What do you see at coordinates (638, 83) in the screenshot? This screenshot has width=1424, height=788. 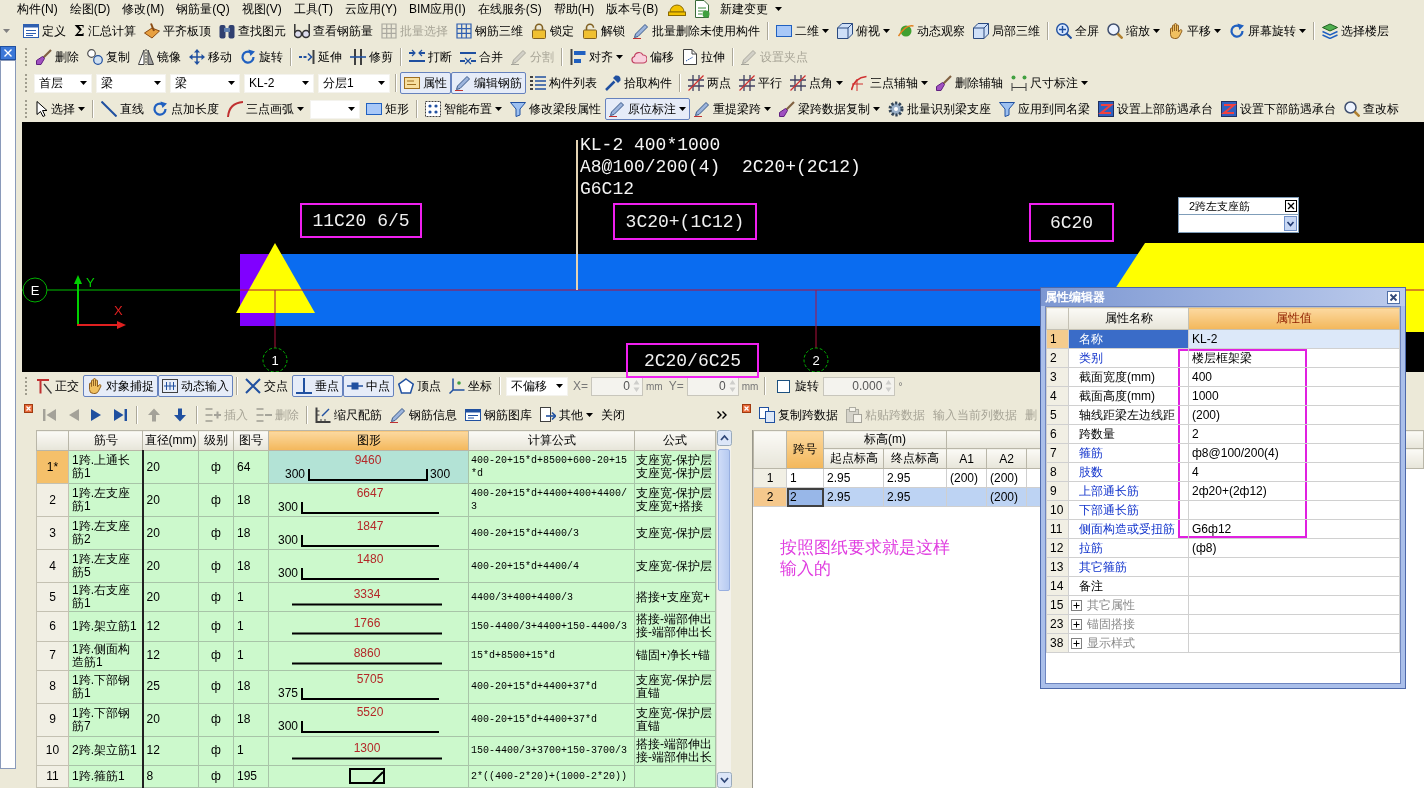 I see `toolbar-button: 拾取构件` at bounding box center [638, 83].